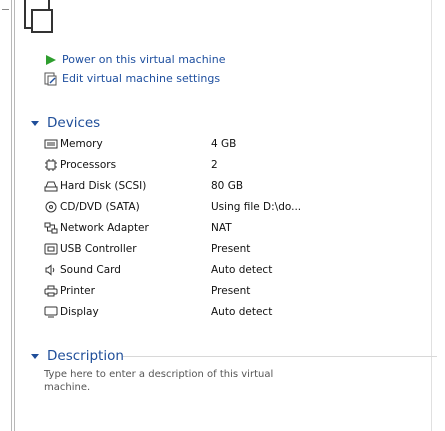  Describe the element at coordinates (51, 79) in the screenshot. I see `edit-settings-icon` at that location.